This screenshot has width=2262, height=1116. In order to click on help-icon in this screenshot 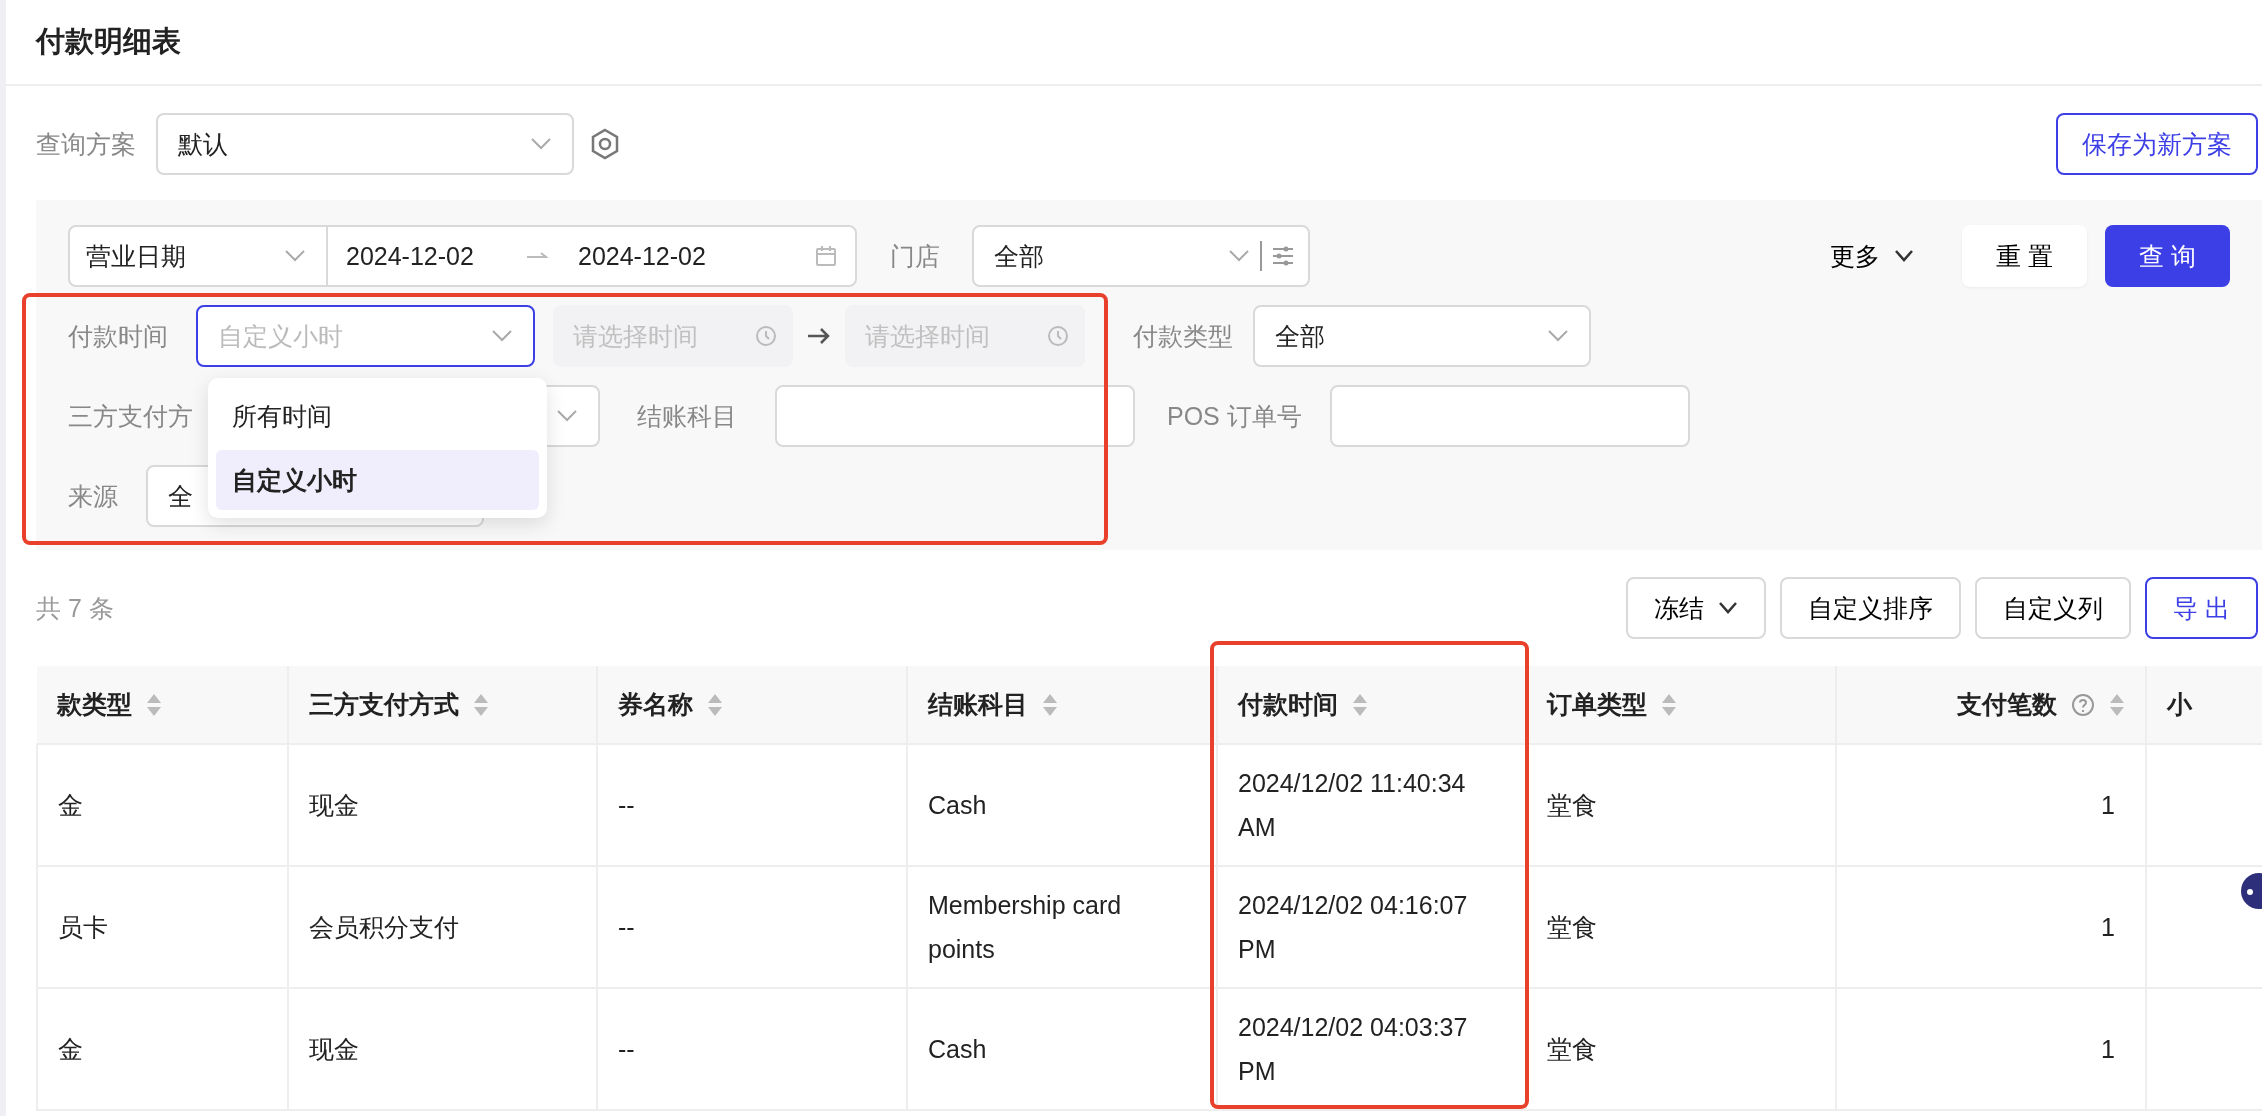, I will do `click(2083, 704)`.